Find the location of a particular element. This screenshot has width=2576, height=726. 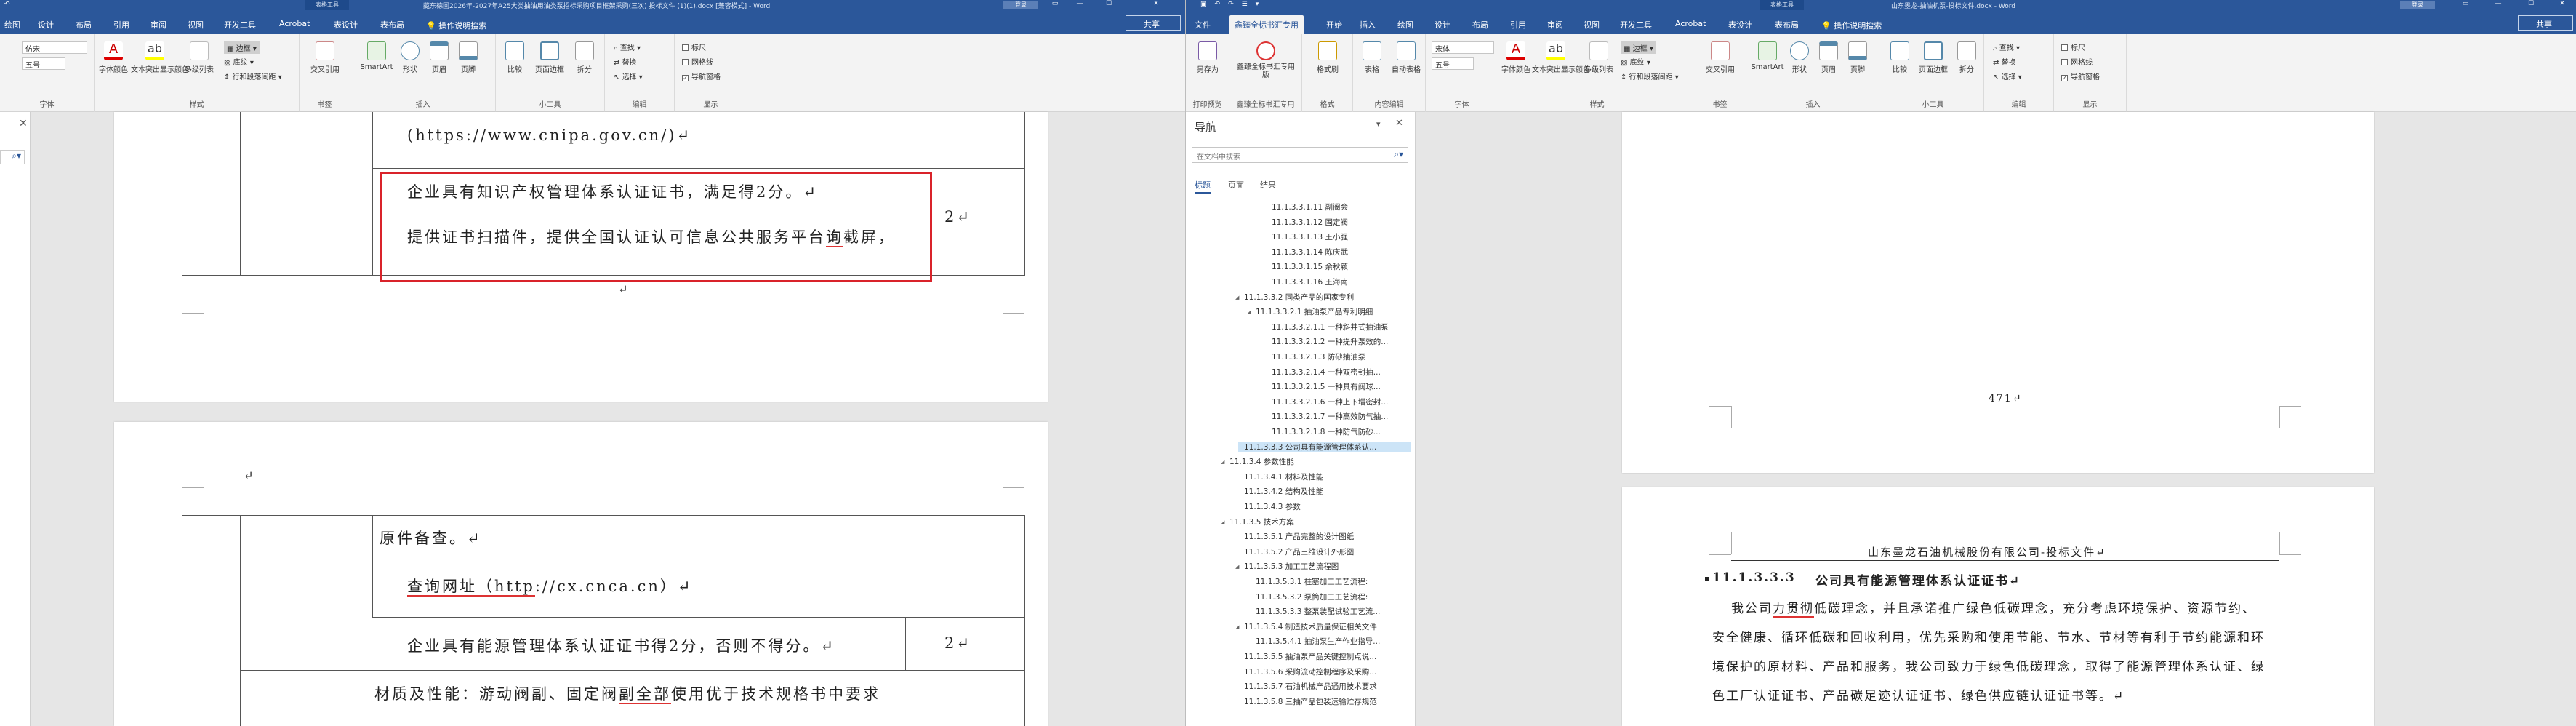

tab-xz-special: 鑫臻全标书汇专用 is located at coordinates (1266, 24).